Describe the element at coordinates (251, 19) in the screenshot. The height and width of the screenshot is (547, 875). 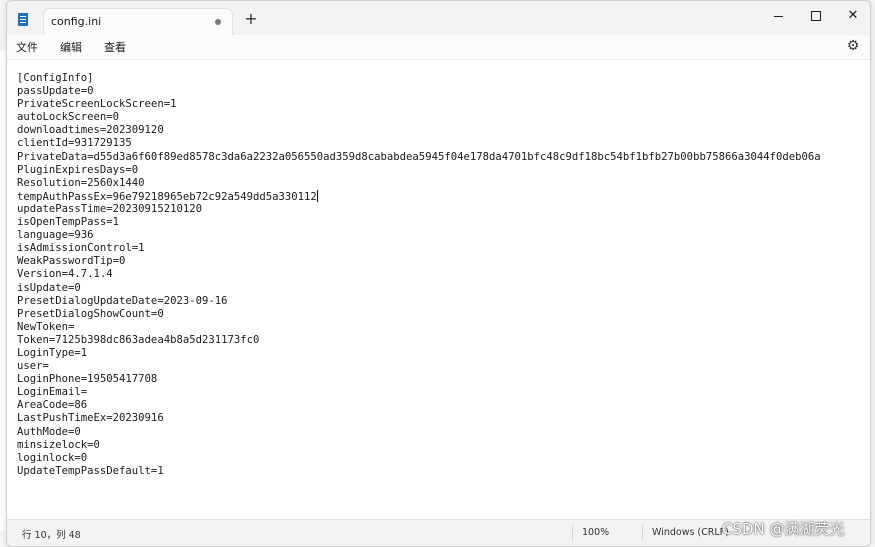
I see `new-tab-button: +` at that location.